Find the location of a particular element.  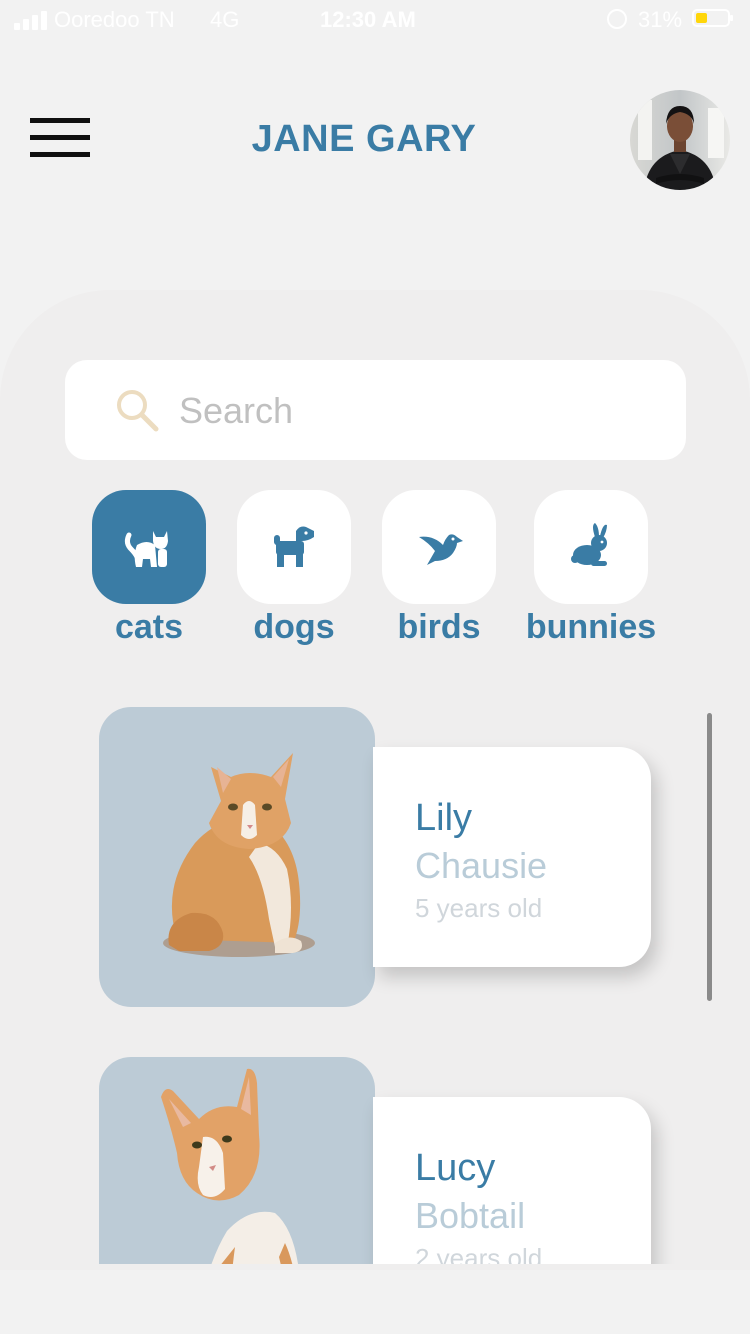

category-label: bunnies is located at coordinates (591, 627).